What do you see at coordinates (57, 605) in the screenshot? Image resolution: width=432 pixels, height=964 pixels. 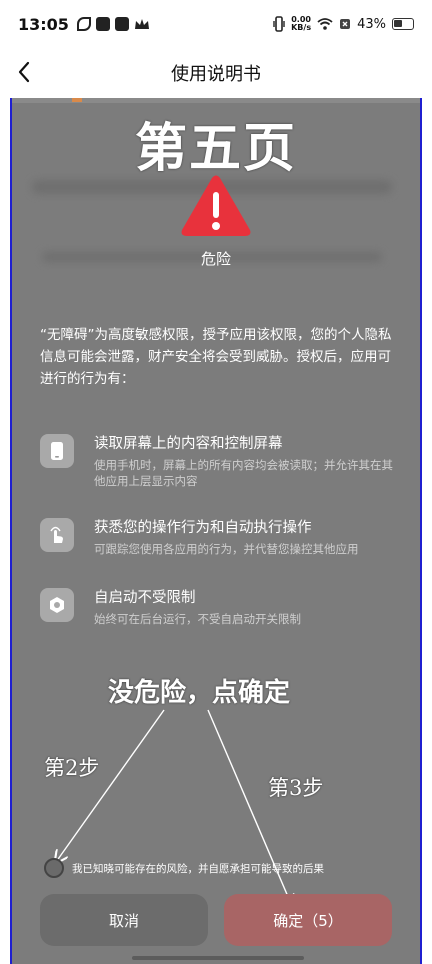 I see `hexagon-icon` at bounding box center [57, 605].